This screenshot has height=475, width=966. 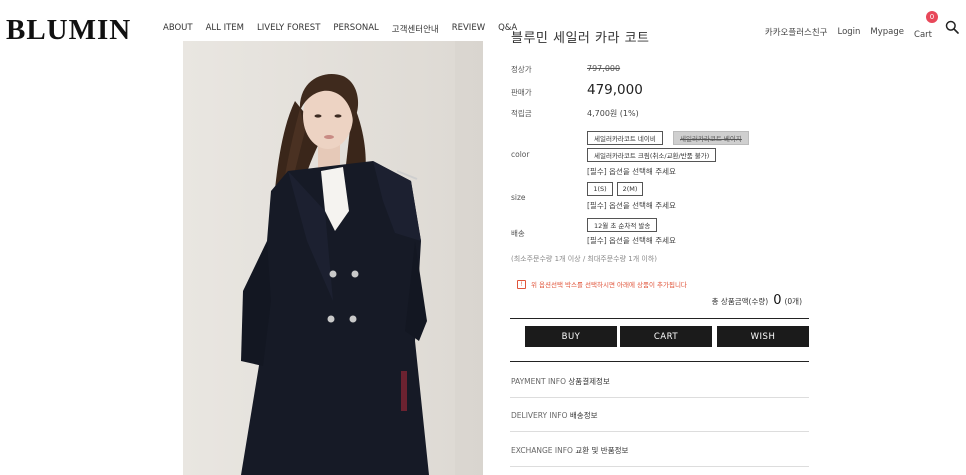 I want to click on sale-price-label: 판매가, so click(x=521, y=92).